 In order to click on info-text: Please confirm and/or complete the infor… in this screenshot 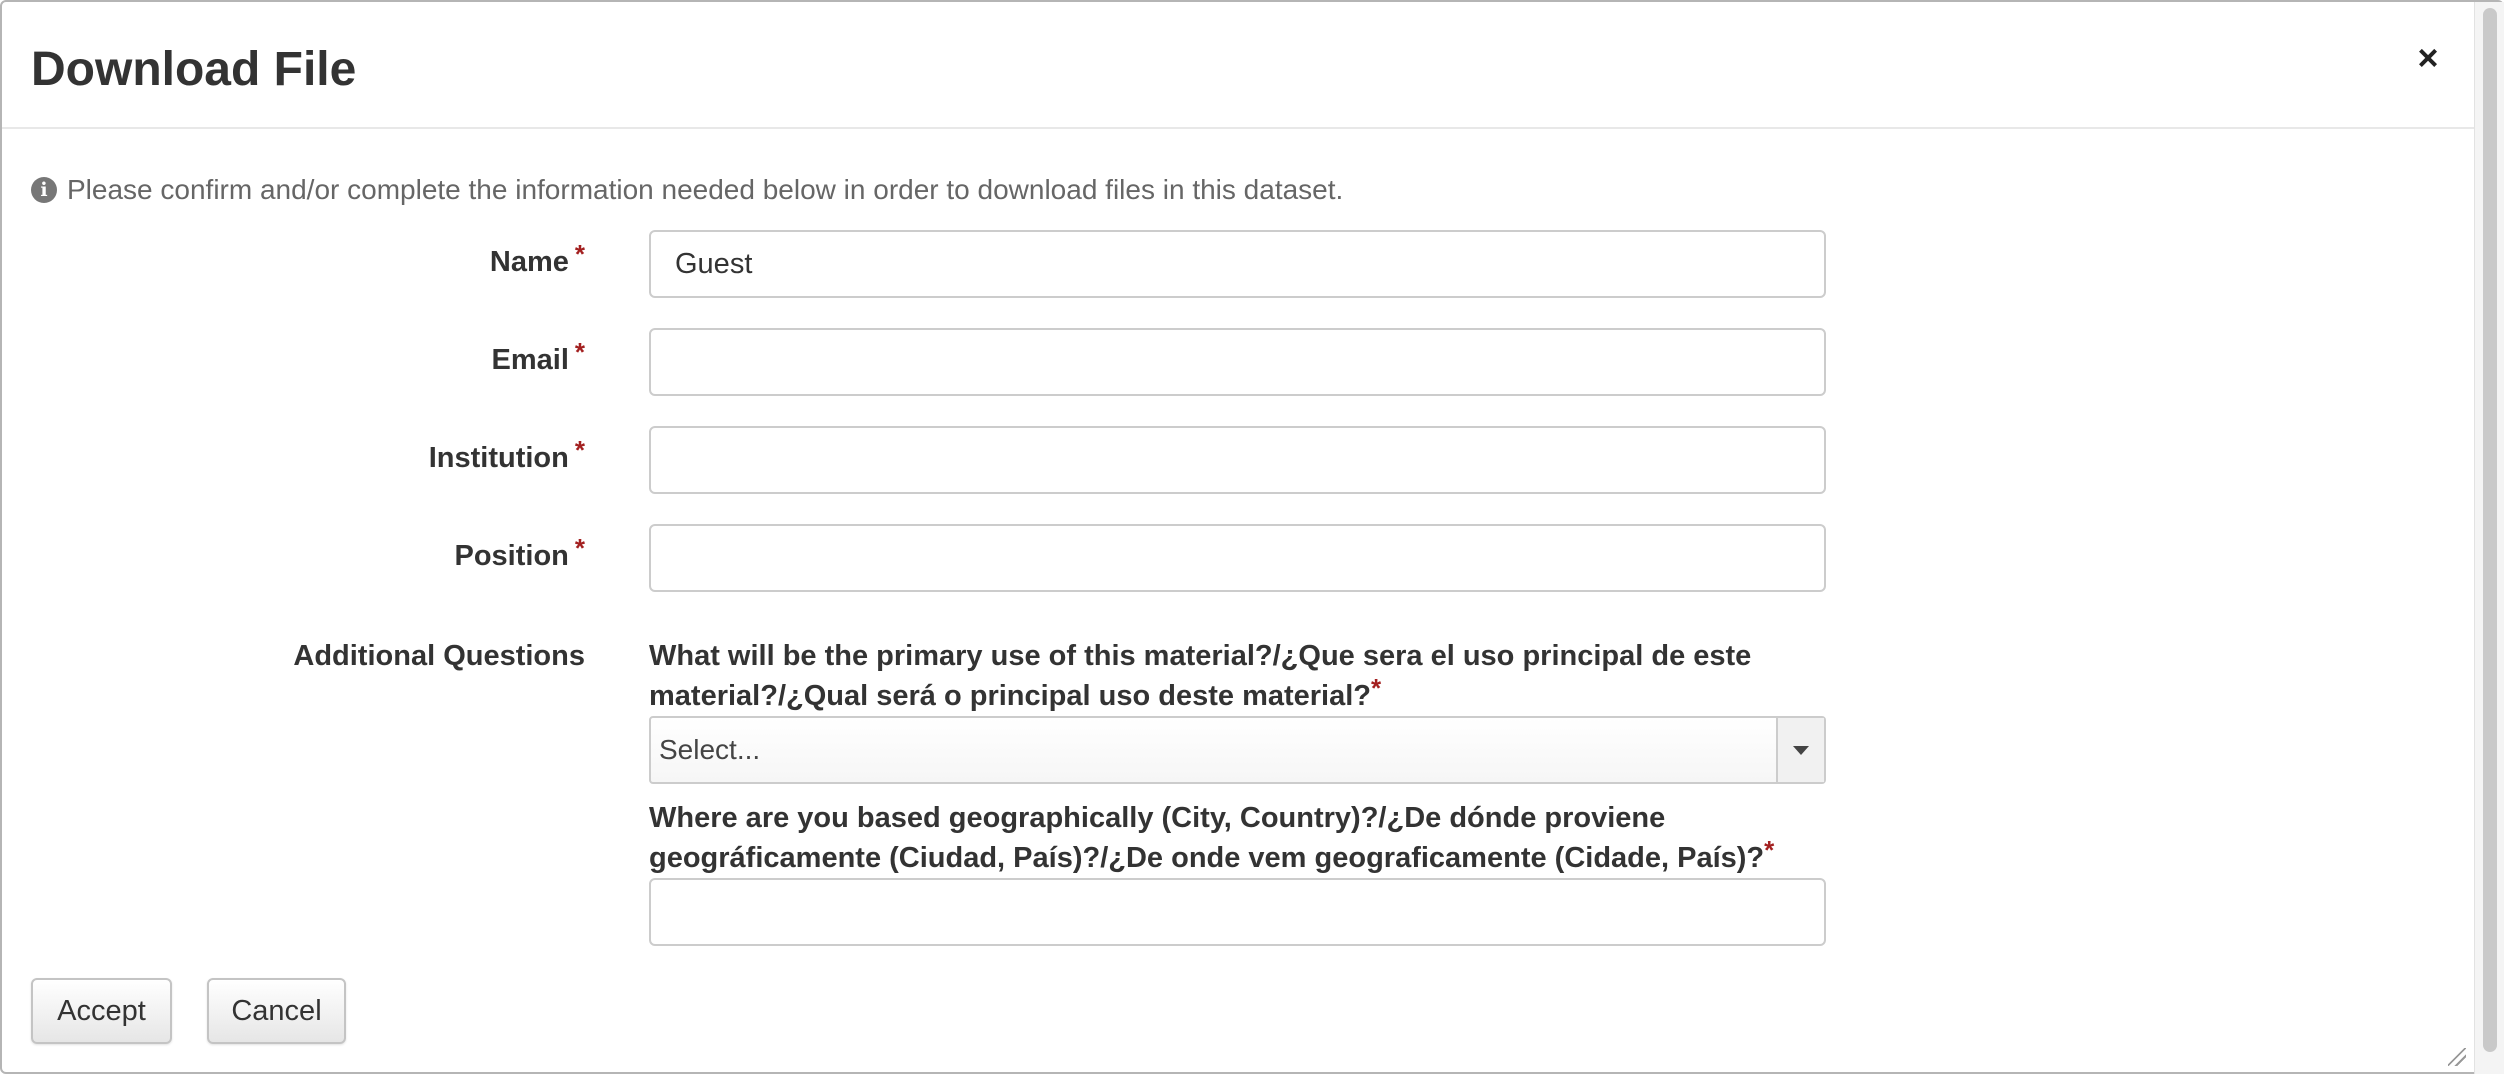, I will do `click(705, 189)`.